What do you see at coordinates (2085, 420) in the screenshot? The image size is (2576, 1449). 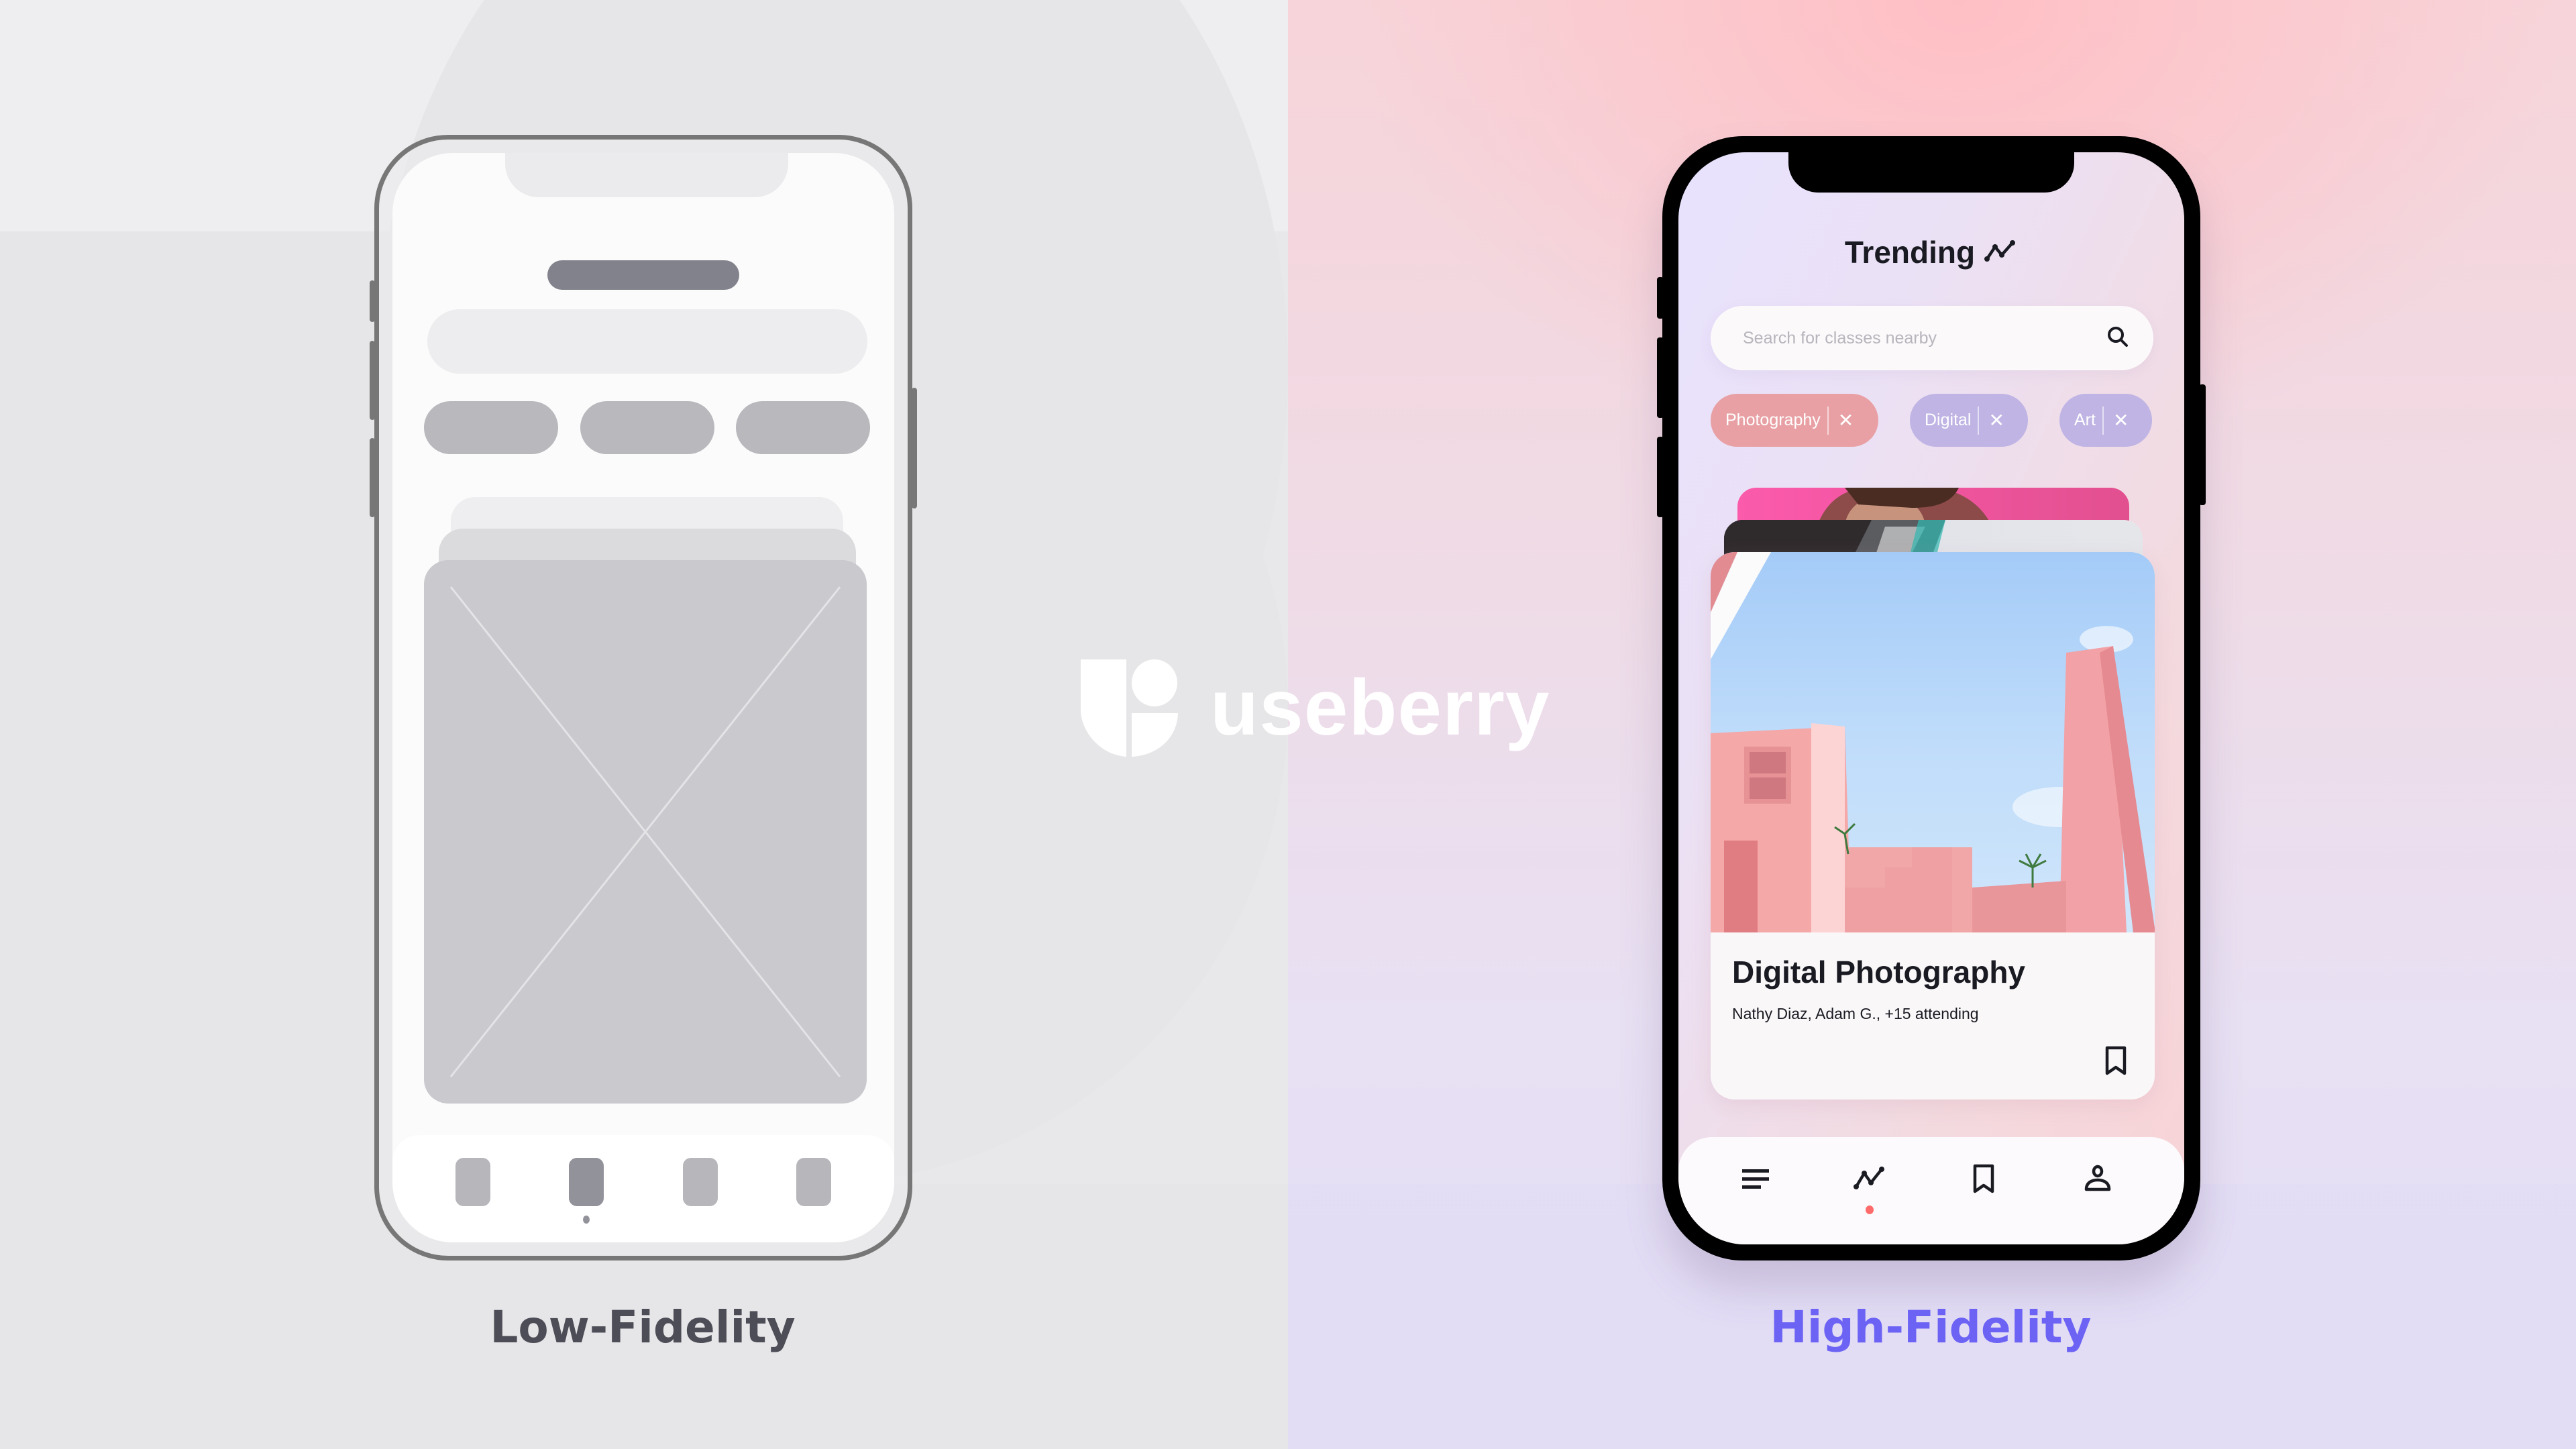 I see `chip-label: Art` at bounding box center [2085, 420].